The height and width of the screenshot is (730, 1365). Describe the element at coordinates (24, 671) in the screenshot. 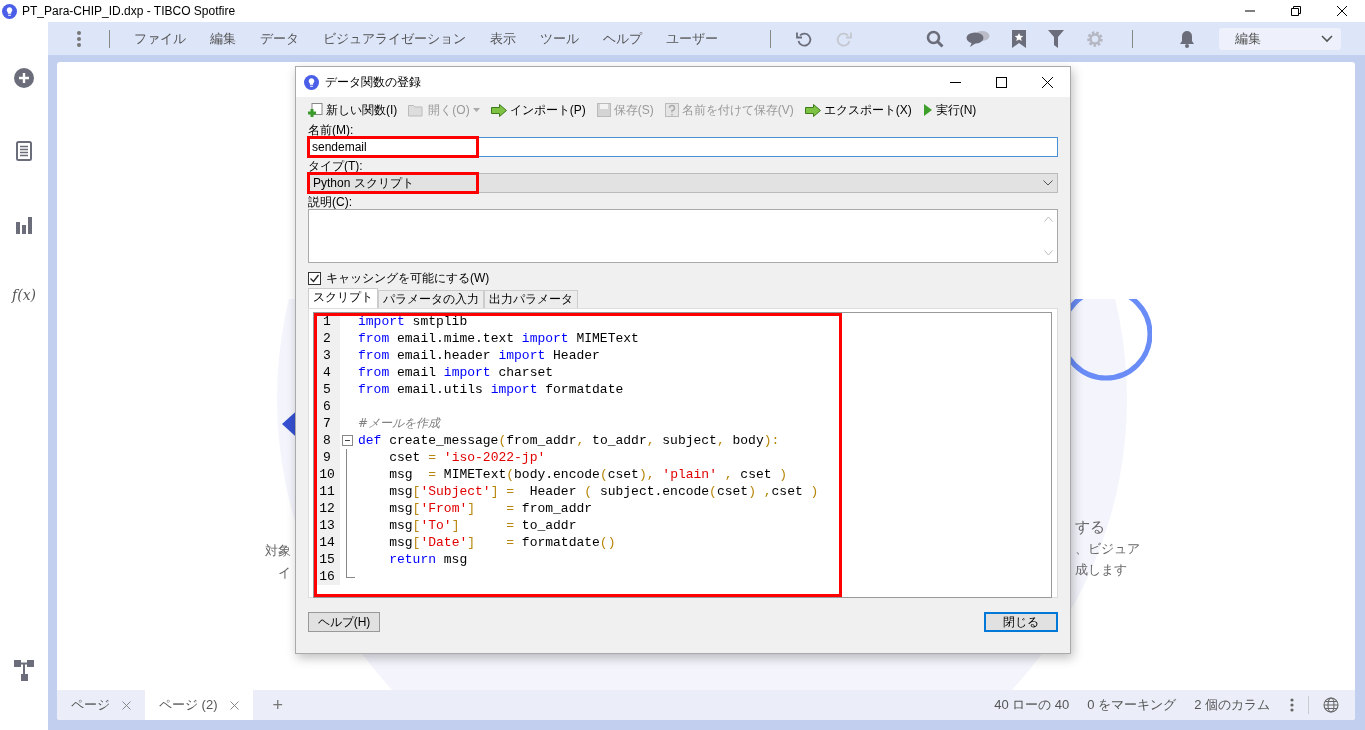

I see `hierarchy-icon` at that location.